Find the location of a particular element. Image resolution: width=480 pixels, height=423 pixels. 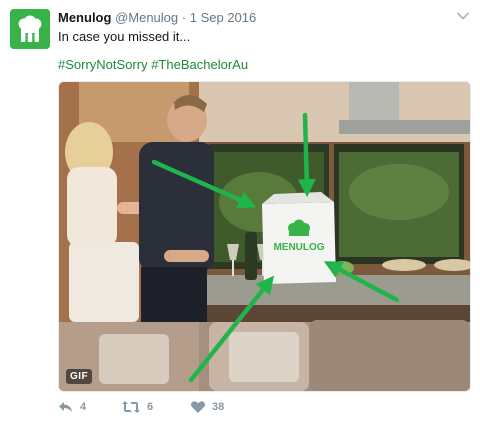

like-button: 38 is located at coordinates (207, 407).